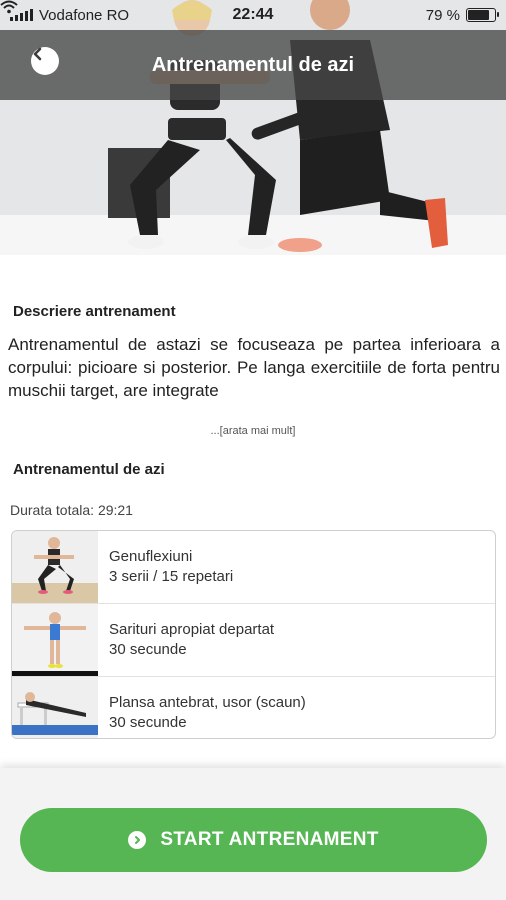  Describe the element at coordinates (94, 311) in the screenshot. I see `description-heading: Descriere antrenament` at that location.